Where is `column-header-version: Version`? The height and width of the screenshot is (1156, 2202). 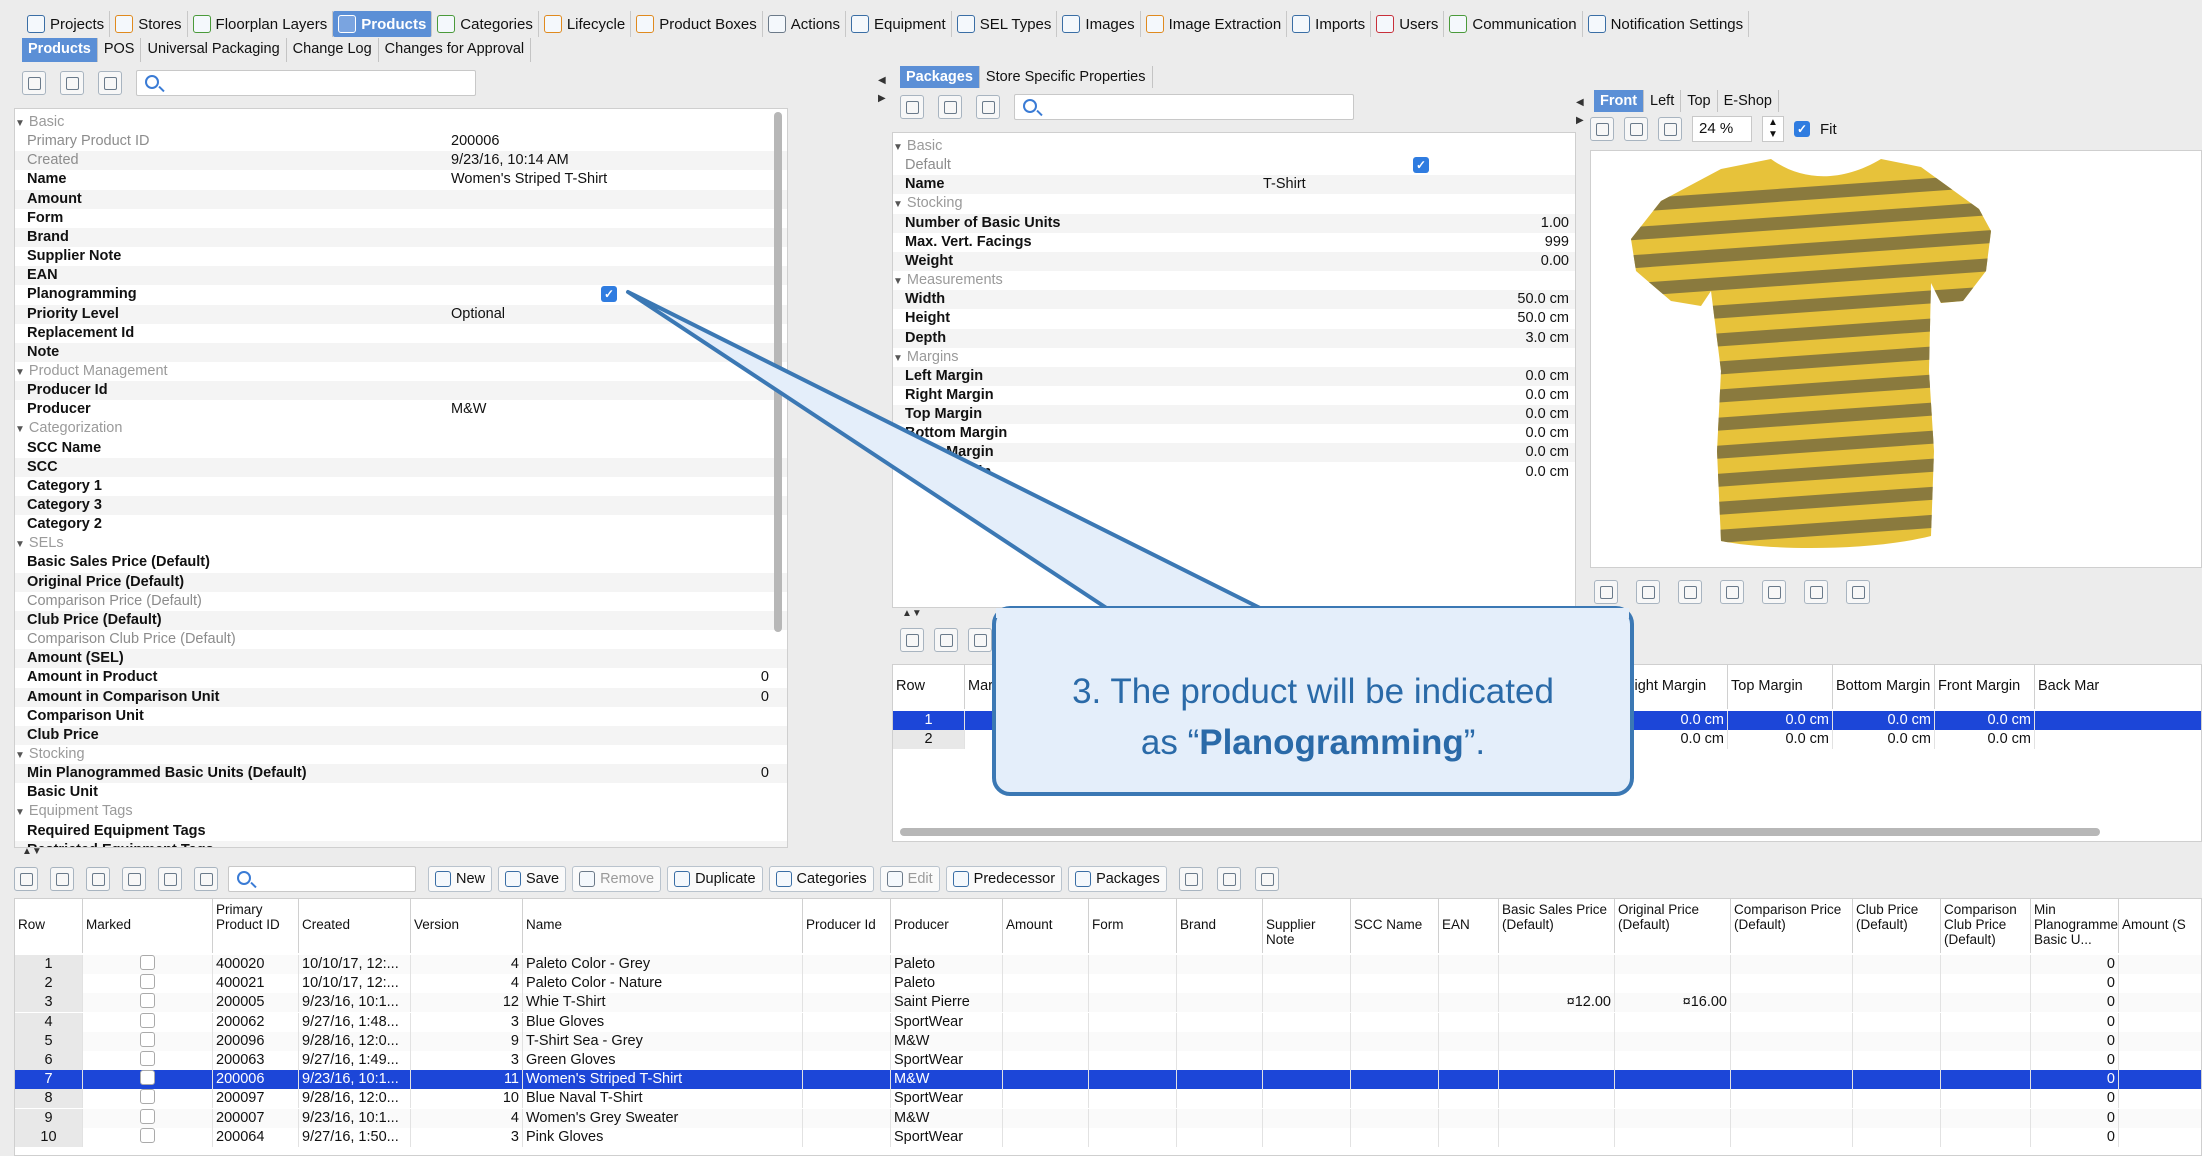
column-header-version: Version is located at coordinates (467, 926).